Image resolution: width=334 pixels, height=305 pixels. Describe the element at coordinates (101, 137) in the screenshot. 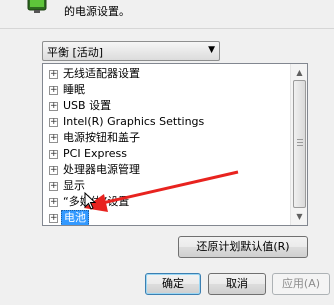

I see `tree-item-label: 电源按钮和盖子` at that location.